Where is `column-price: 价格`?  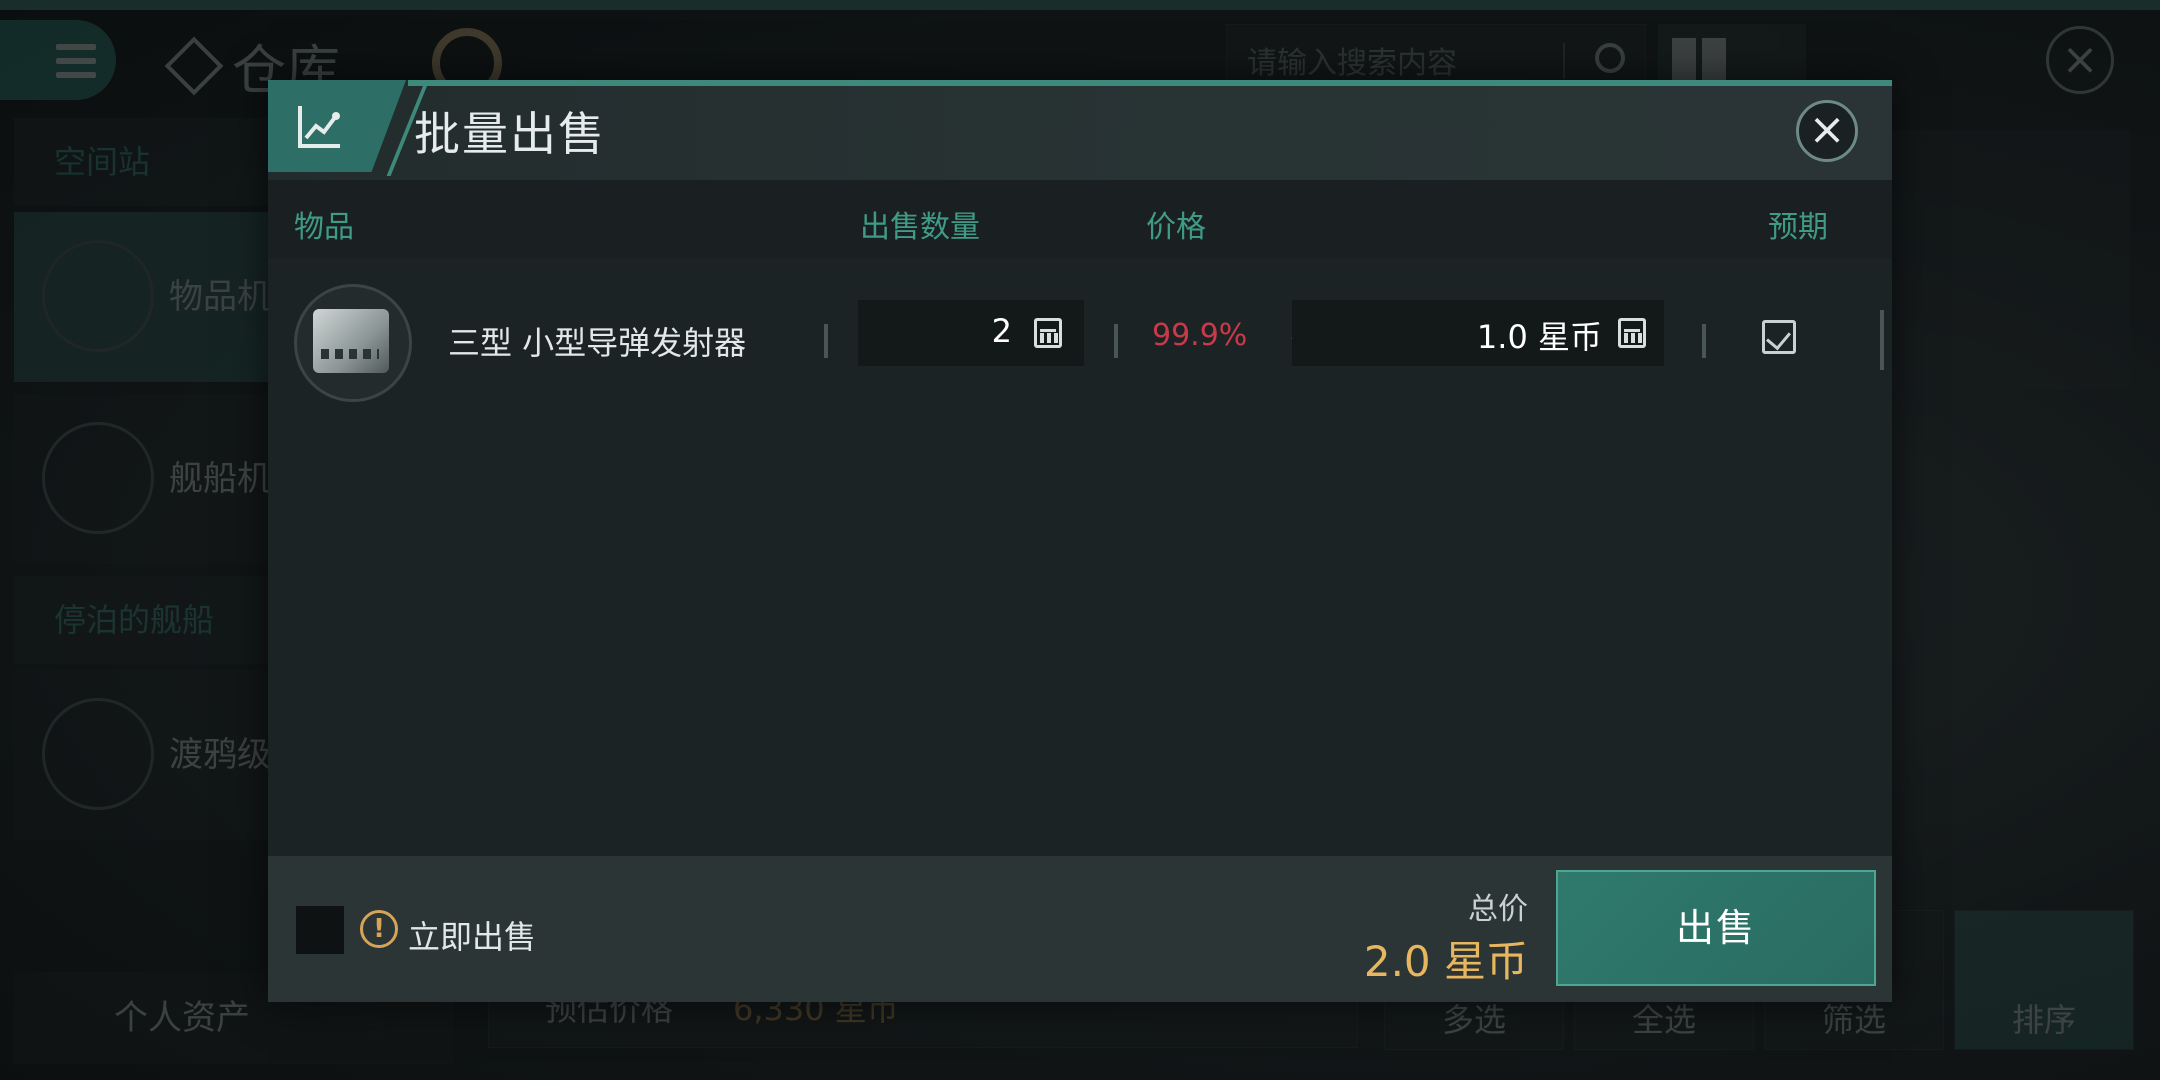
column-price: 价格 is located at coordinates (1176, 227).